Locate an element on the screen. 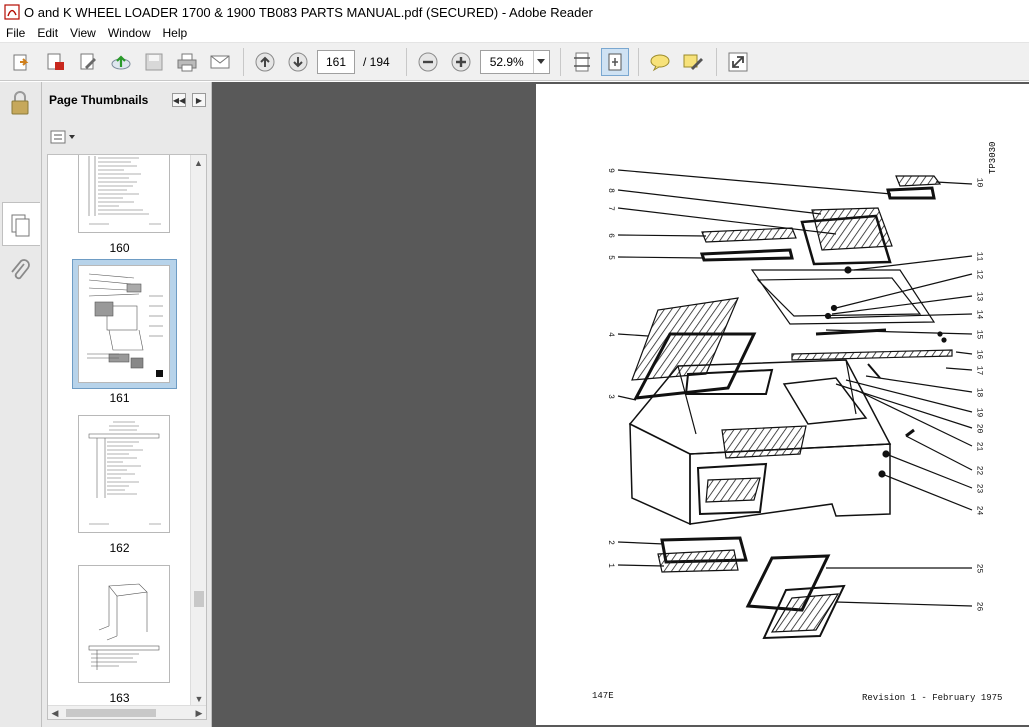  zoom-out-button is located at coordinates (428, 62).